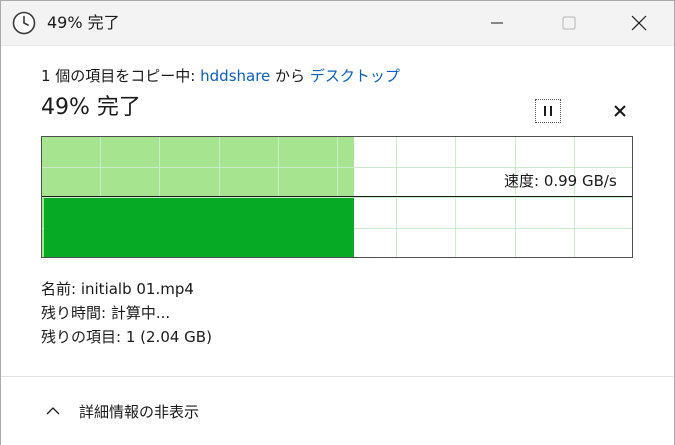 The image size is (675, 445). Describe the element at coordinates (355, 76) in the screenshot. I see `destination-link: デスクトップ` at that location.